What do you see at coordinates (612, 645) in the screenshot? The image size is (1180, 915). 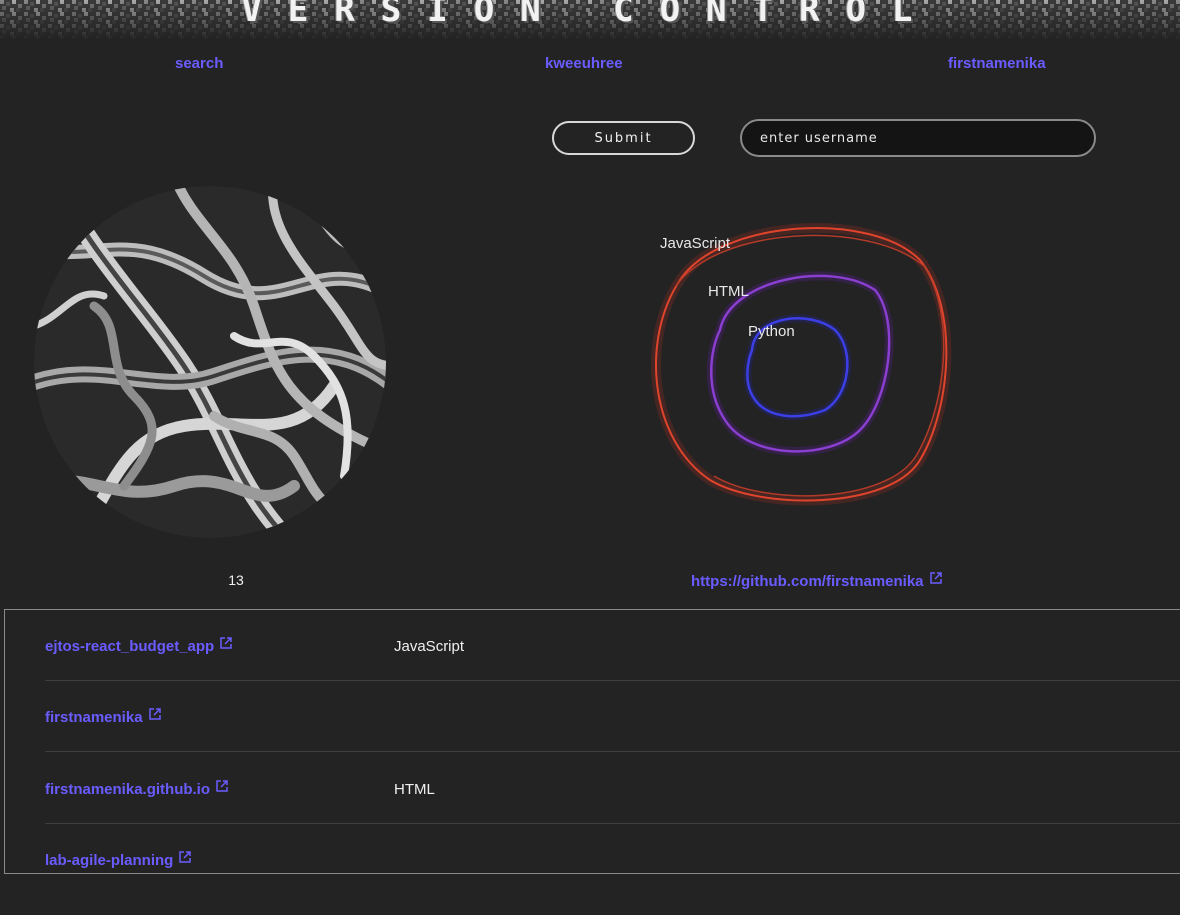 I see `table-row: ejtos-react_budget_app JavaScript` at bounding box center [612, 645].